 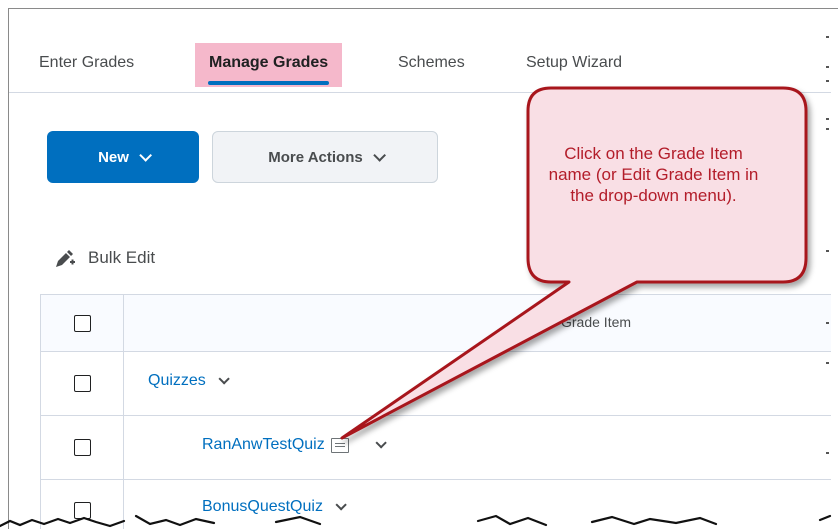 What do you see at coordinates (65, 258) in the screenshot?
I see `bulk-edit-icon` at bounding box center [65, 258].